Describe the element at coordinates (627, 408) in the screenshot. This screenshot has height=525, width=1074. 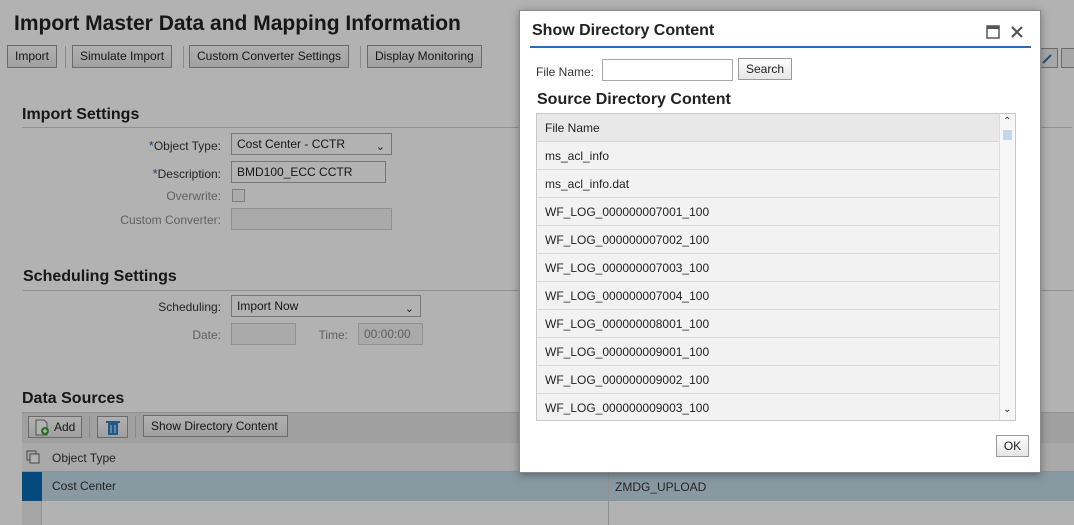
I see `file-name: WF_LOG_000000009003_100` at that location.